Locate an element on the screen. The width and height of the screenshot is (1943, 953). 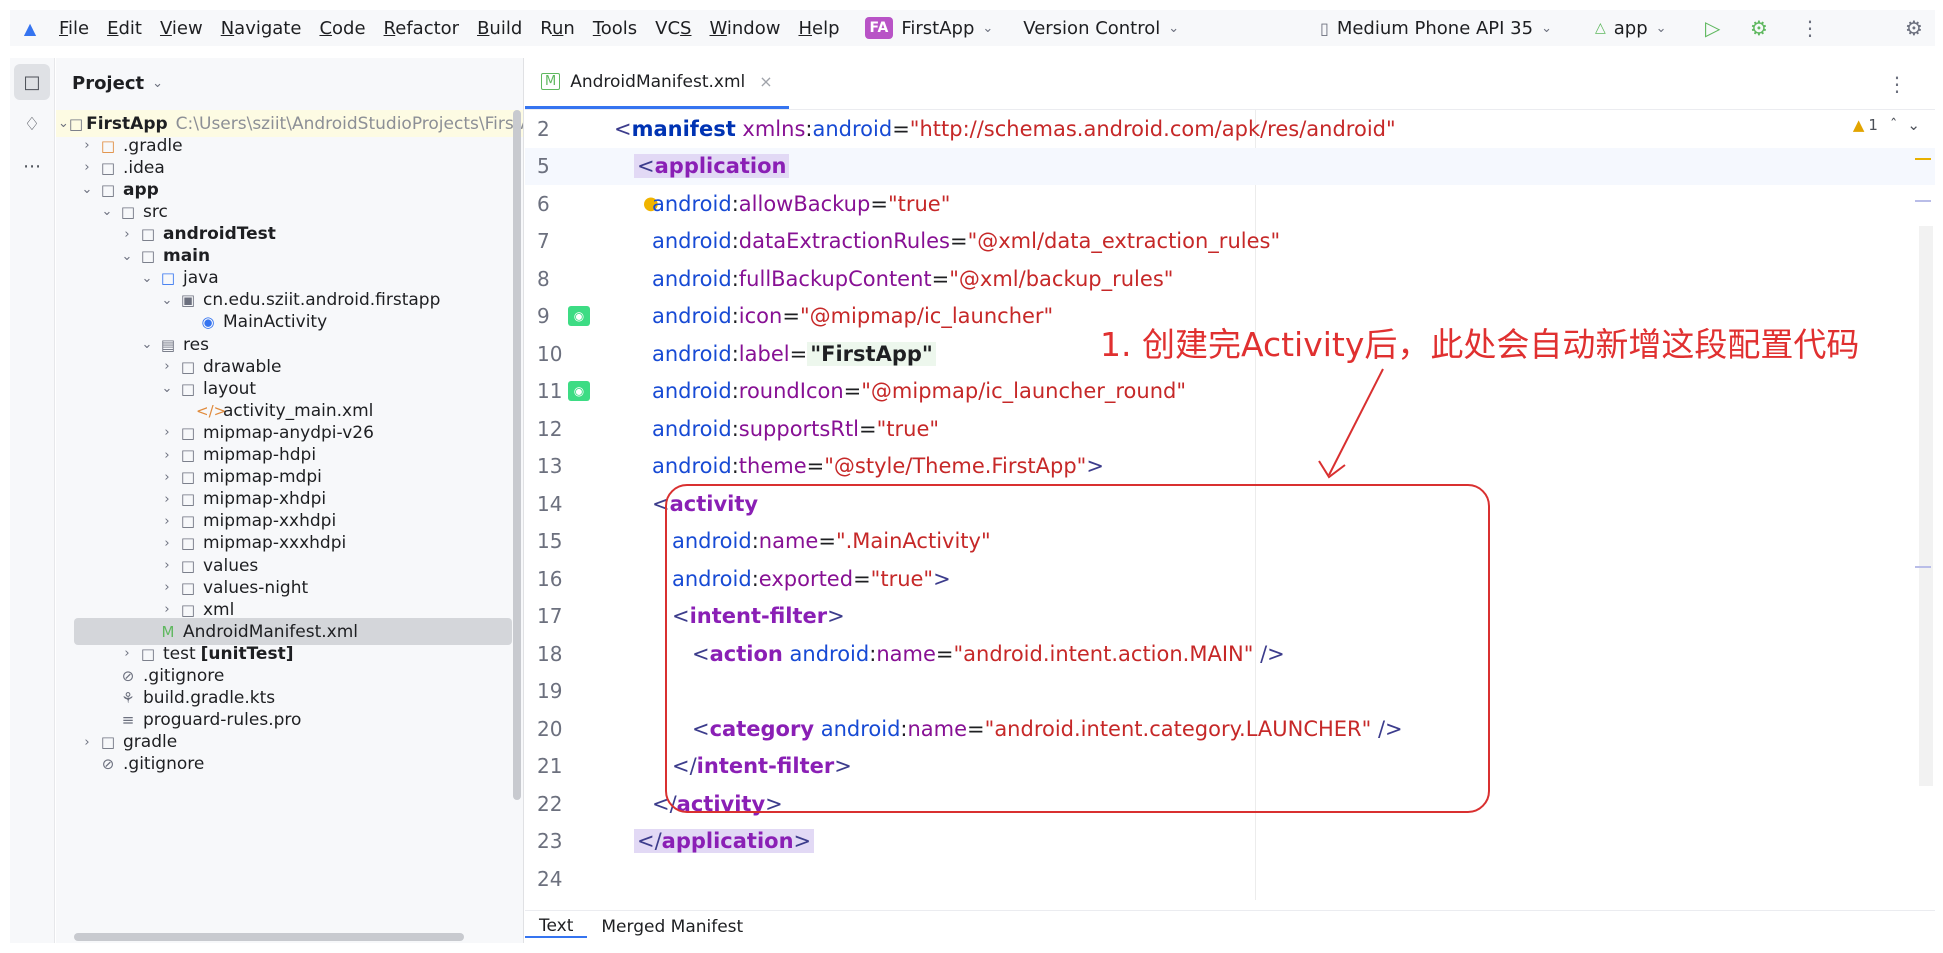
resource-manager-icon: ♢ is located at coordinates (32, 124).